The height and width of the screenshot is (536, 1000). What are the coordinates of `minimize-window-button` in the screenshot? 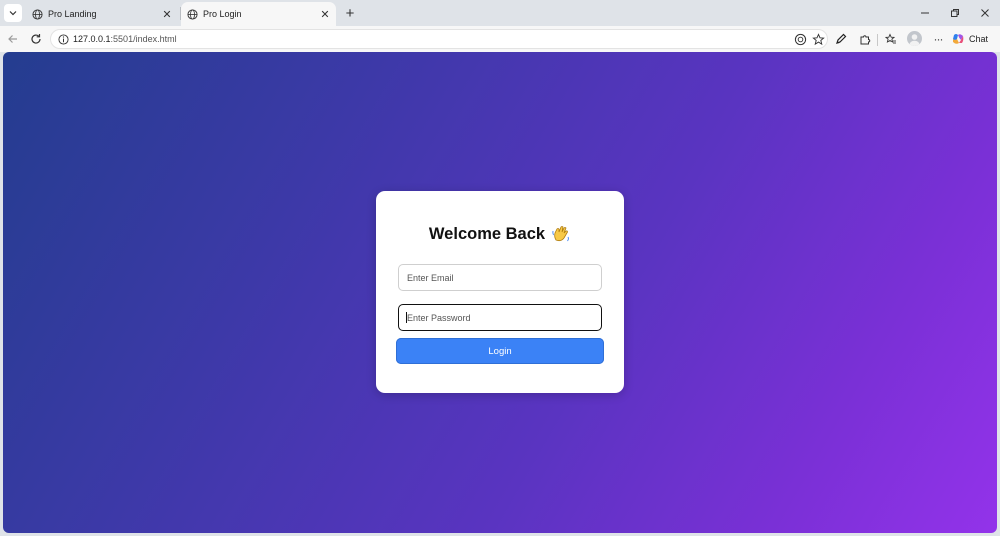 It's located at (925, 13).